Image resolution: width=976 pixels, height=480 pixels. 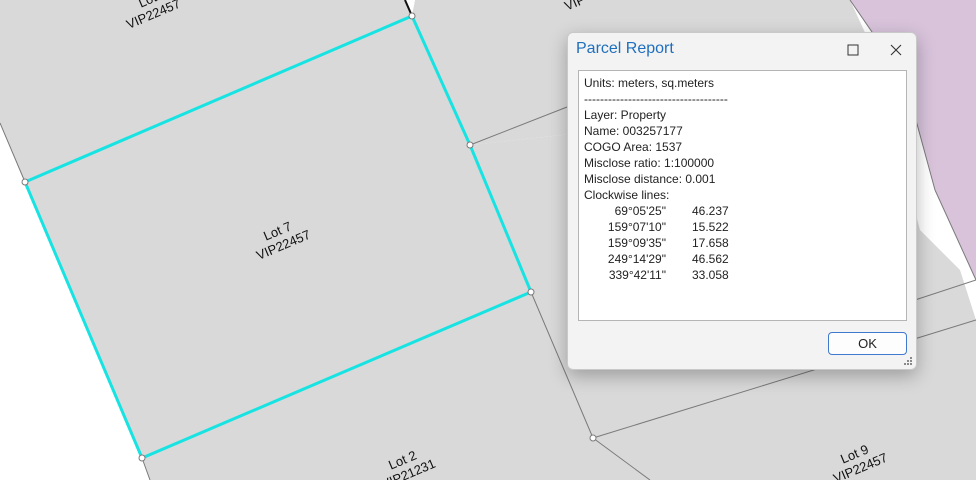 I want to click on line-distance: 46.562, so click(x=710, y=259).